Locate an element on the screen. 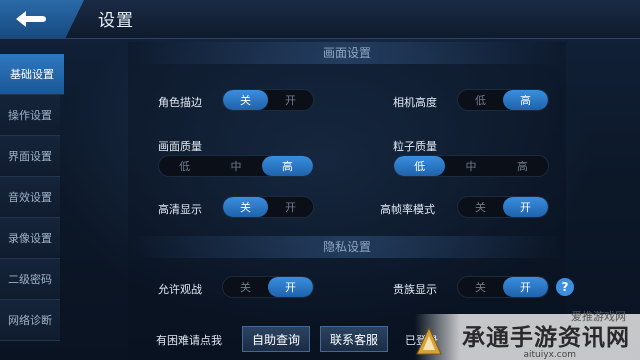  outline-toggle: 关 开 is located at coordinates (268, 100).